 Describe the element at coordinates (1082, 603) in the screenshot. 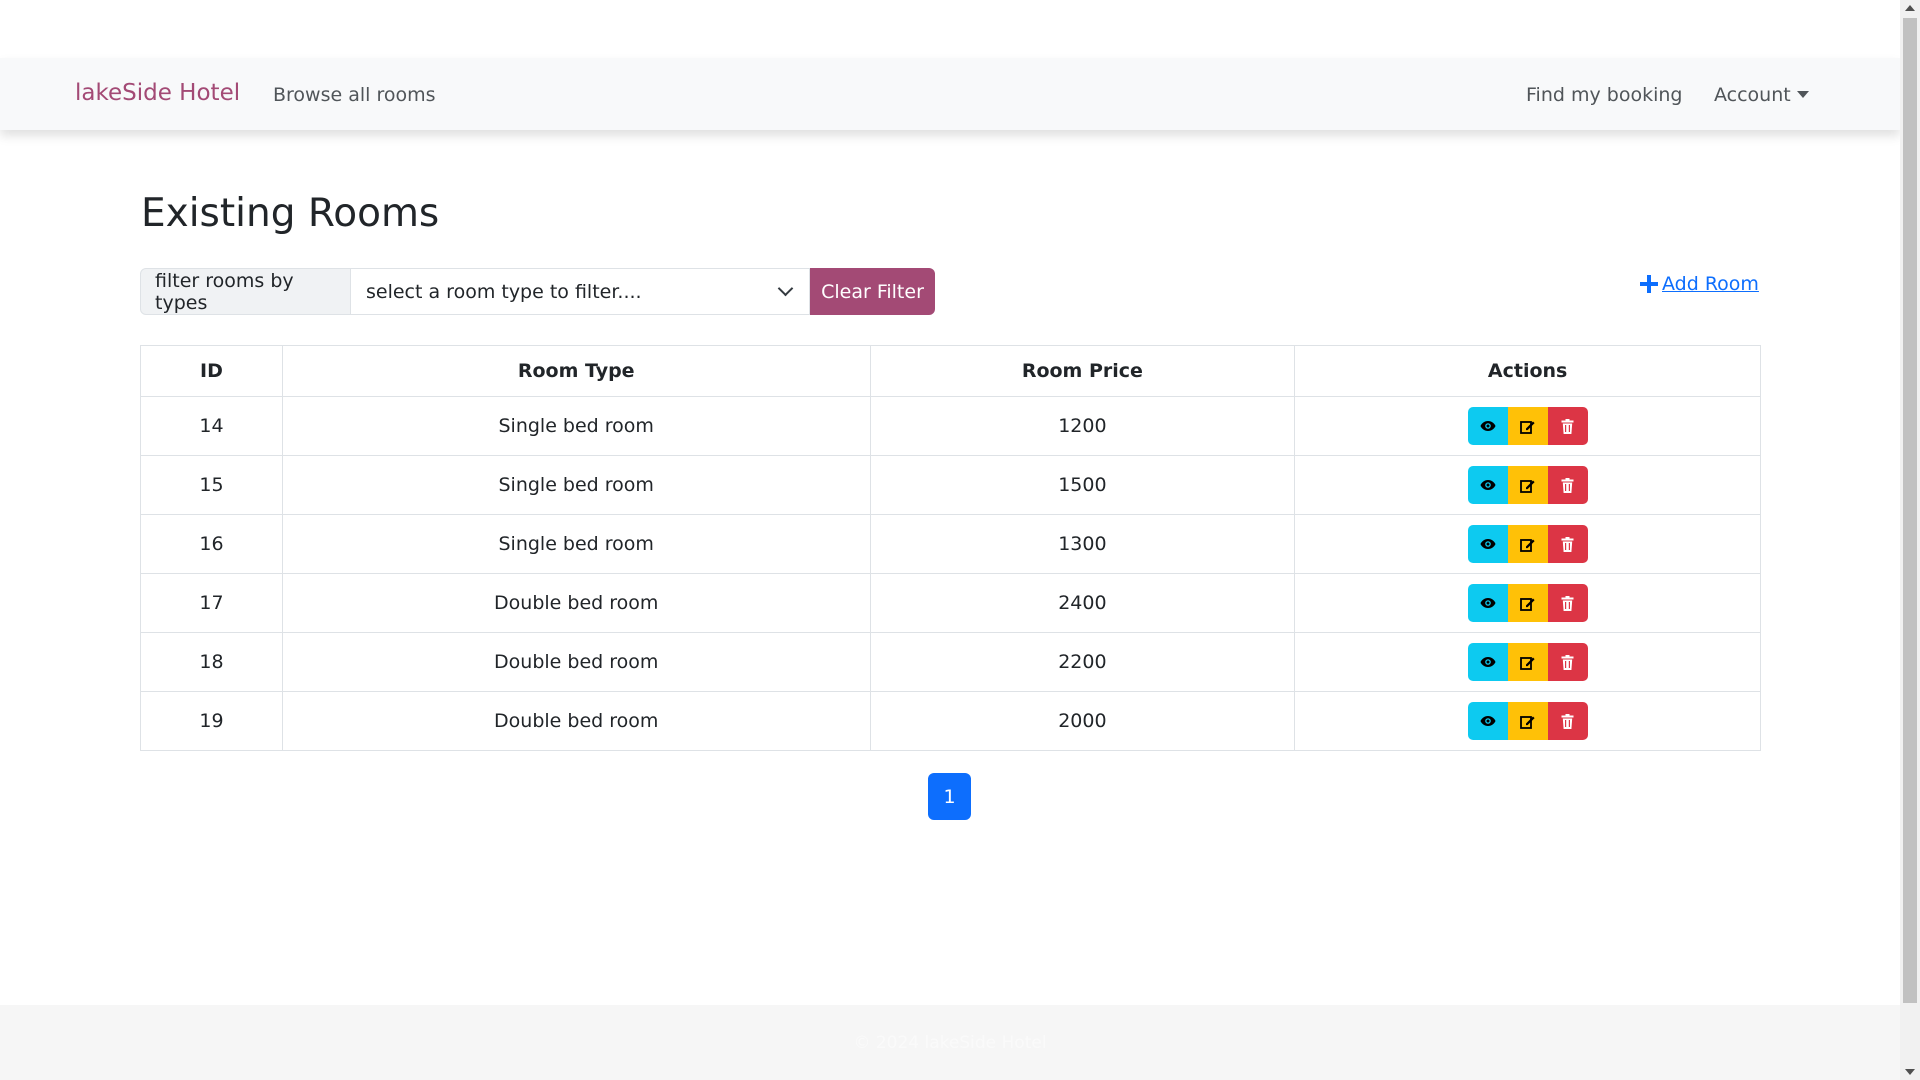

I see `cell-room-price: 2400` at that location.